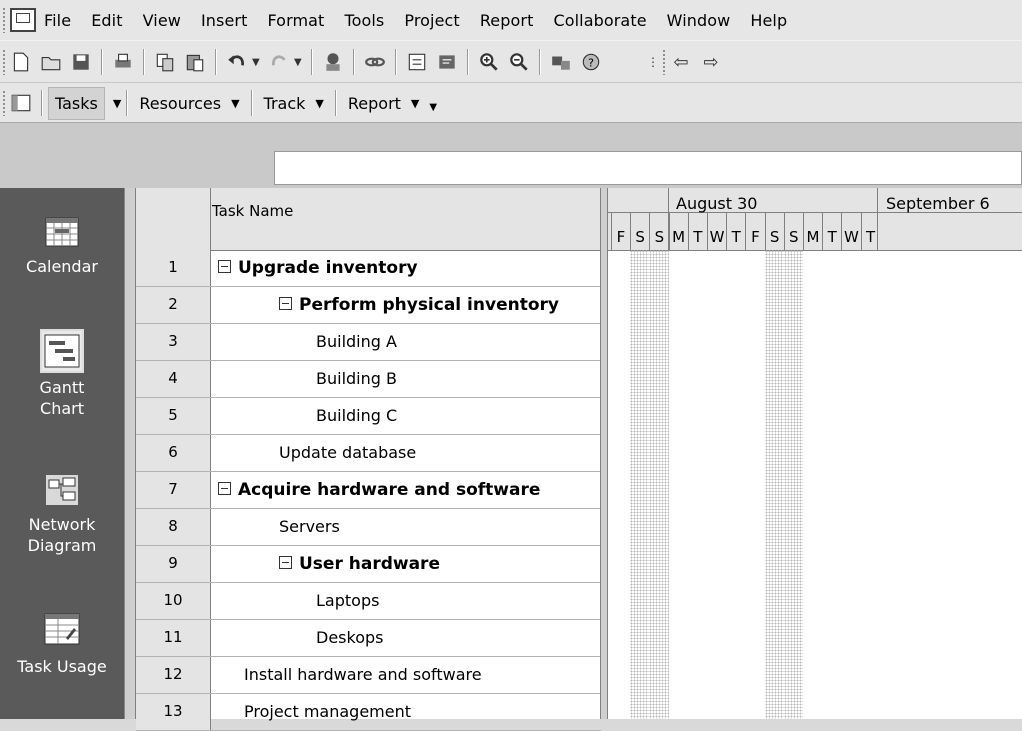 This screenshot has height=731, width=1022. Describe the element at coordinates (62, 374) in the screenshot. I see `view-gantt-chart: Gantt Chart` at that location.